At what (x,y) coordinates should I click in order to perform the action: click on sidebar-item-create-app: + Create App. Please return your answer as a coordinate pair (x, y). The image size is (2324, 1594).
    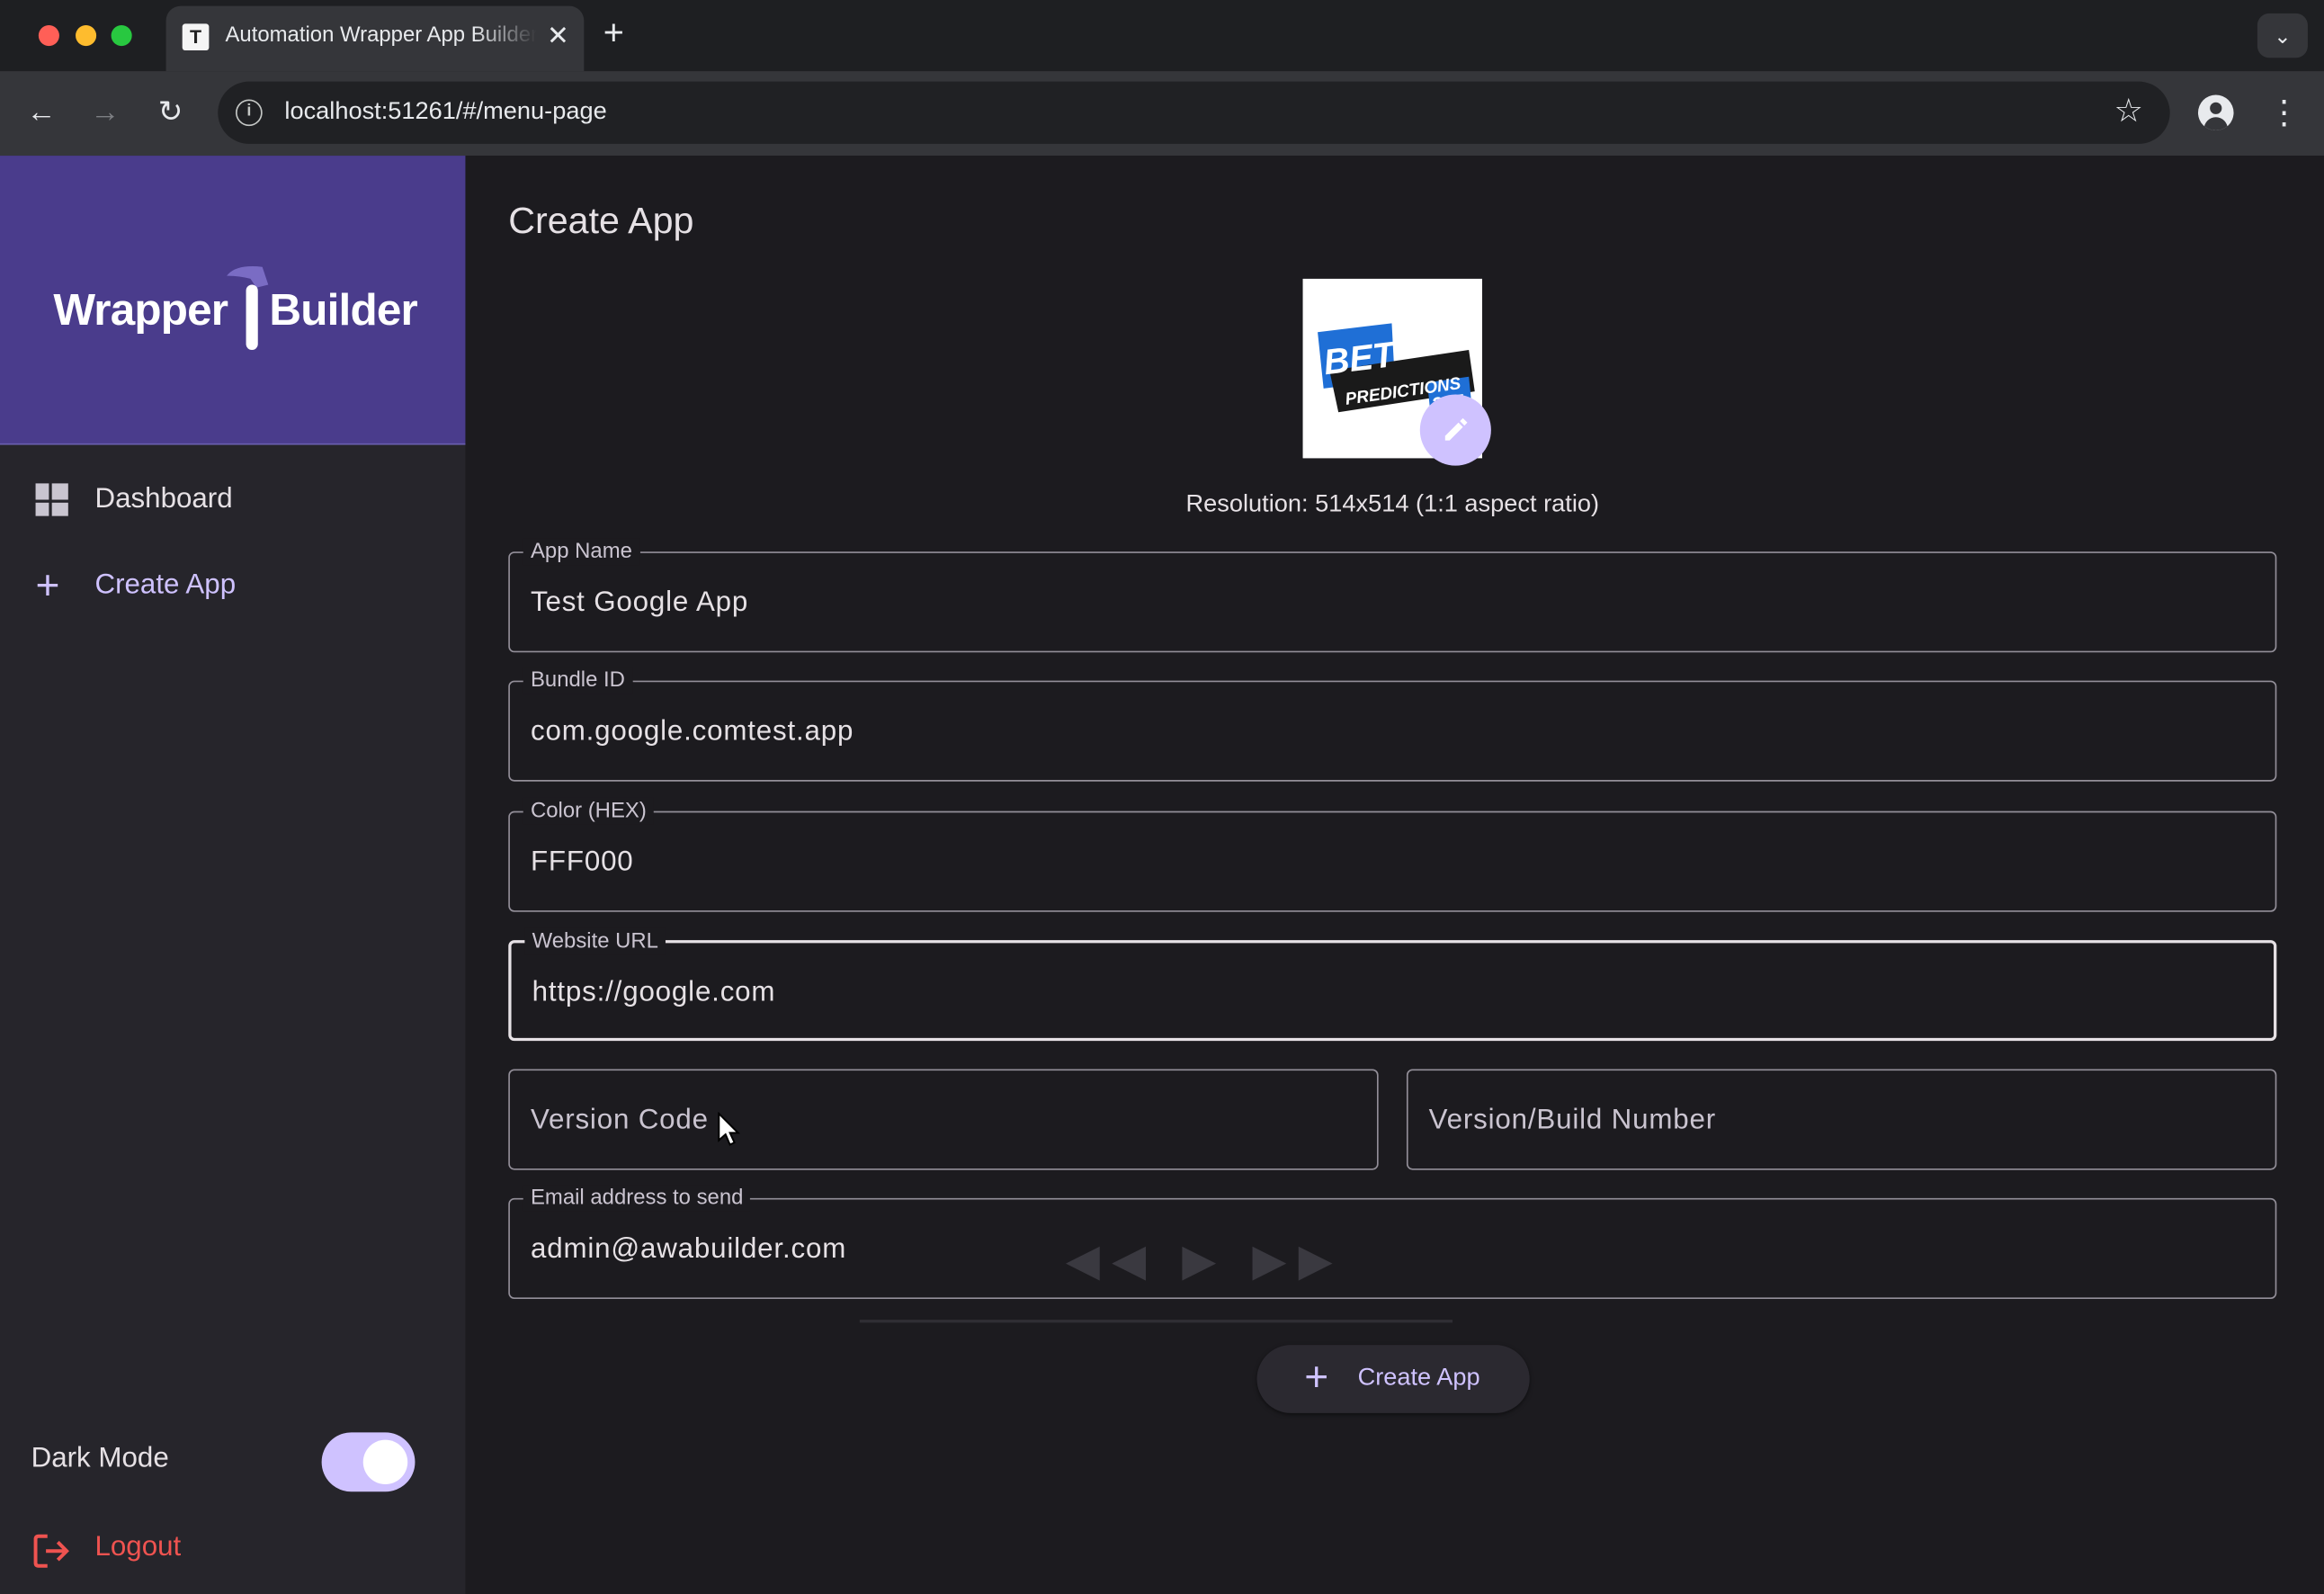
    Looking at the image, I should click on (232, 587).